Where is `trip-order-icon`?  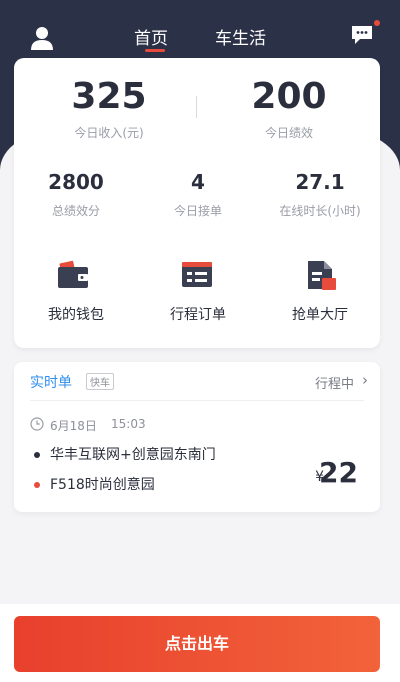 trip-order-icon is located at coordinates (197, 274).